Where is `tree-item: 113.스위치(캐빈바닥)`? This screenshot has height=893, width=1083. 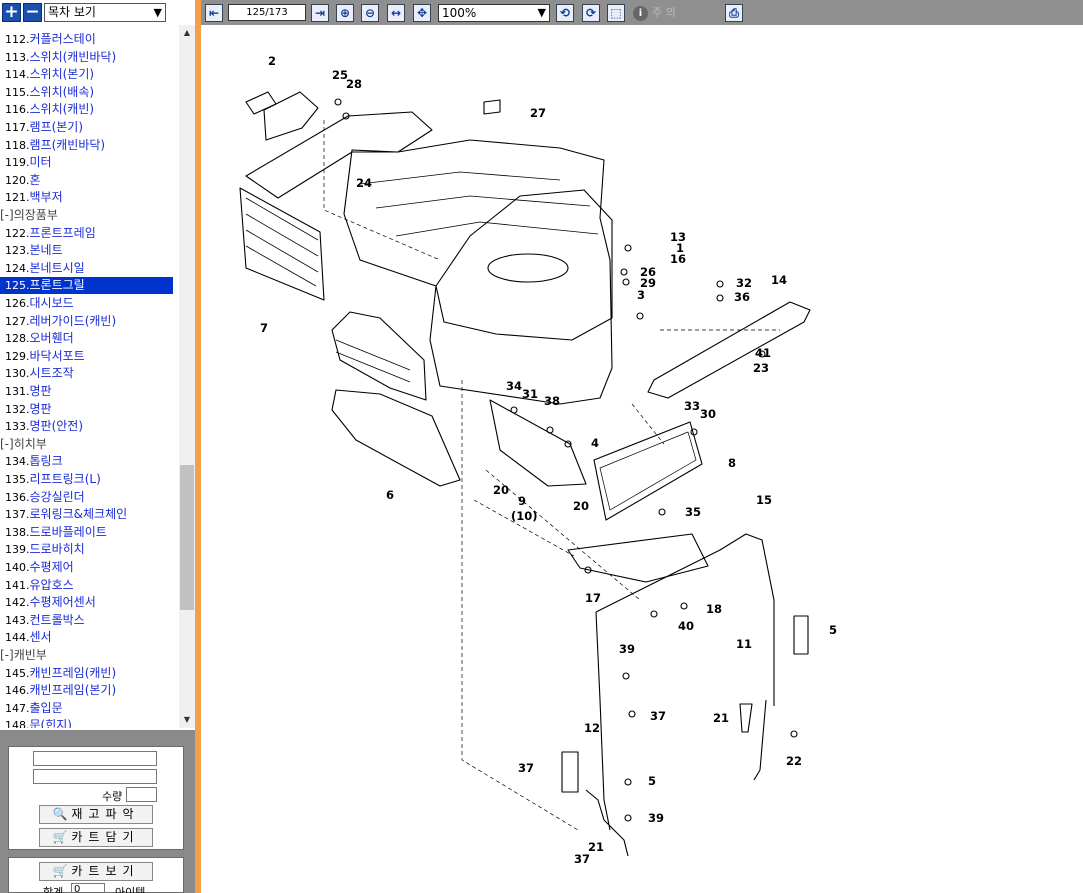
tree-item: 113.스위치(캐빈바닥) is located at coordinates (58, 57).